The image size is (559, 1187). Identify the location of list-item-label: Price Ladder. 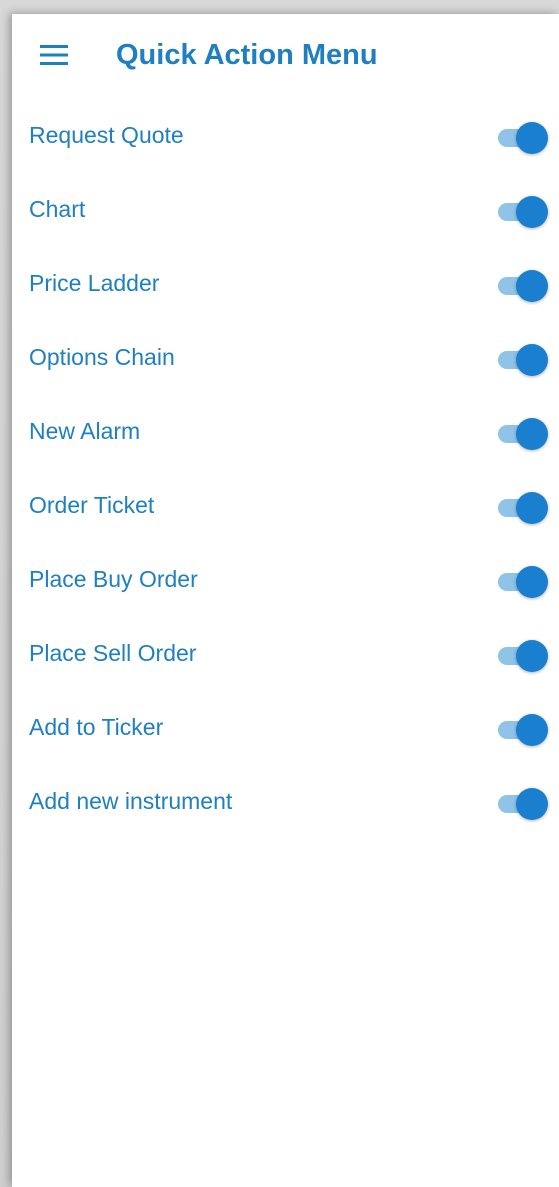
(94, 283).